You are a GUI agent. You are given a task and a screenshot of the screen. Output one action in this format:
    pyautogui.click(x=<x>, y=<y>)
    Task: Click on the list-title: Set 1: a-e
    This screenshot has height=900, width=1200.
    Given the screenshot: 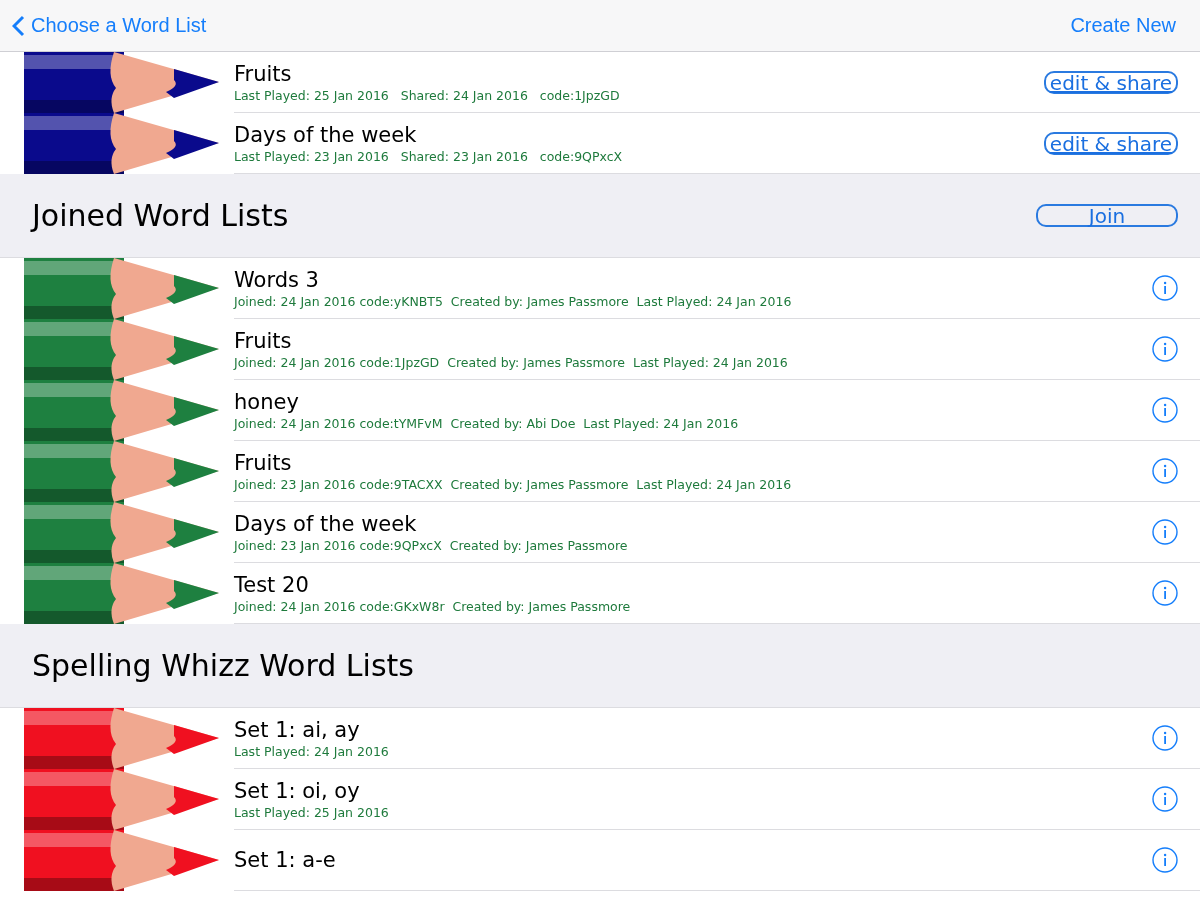 What is the action you would take?
    pyautogui.click(x=693, y=860)
    